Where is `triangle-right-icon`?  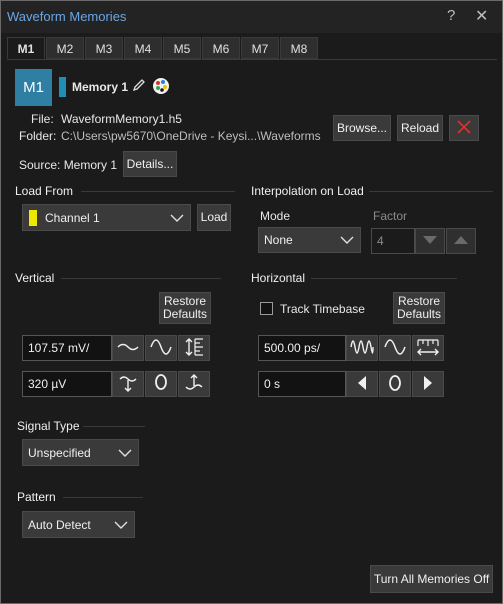 triangle-right-icon is located at coordinates (428, 384).